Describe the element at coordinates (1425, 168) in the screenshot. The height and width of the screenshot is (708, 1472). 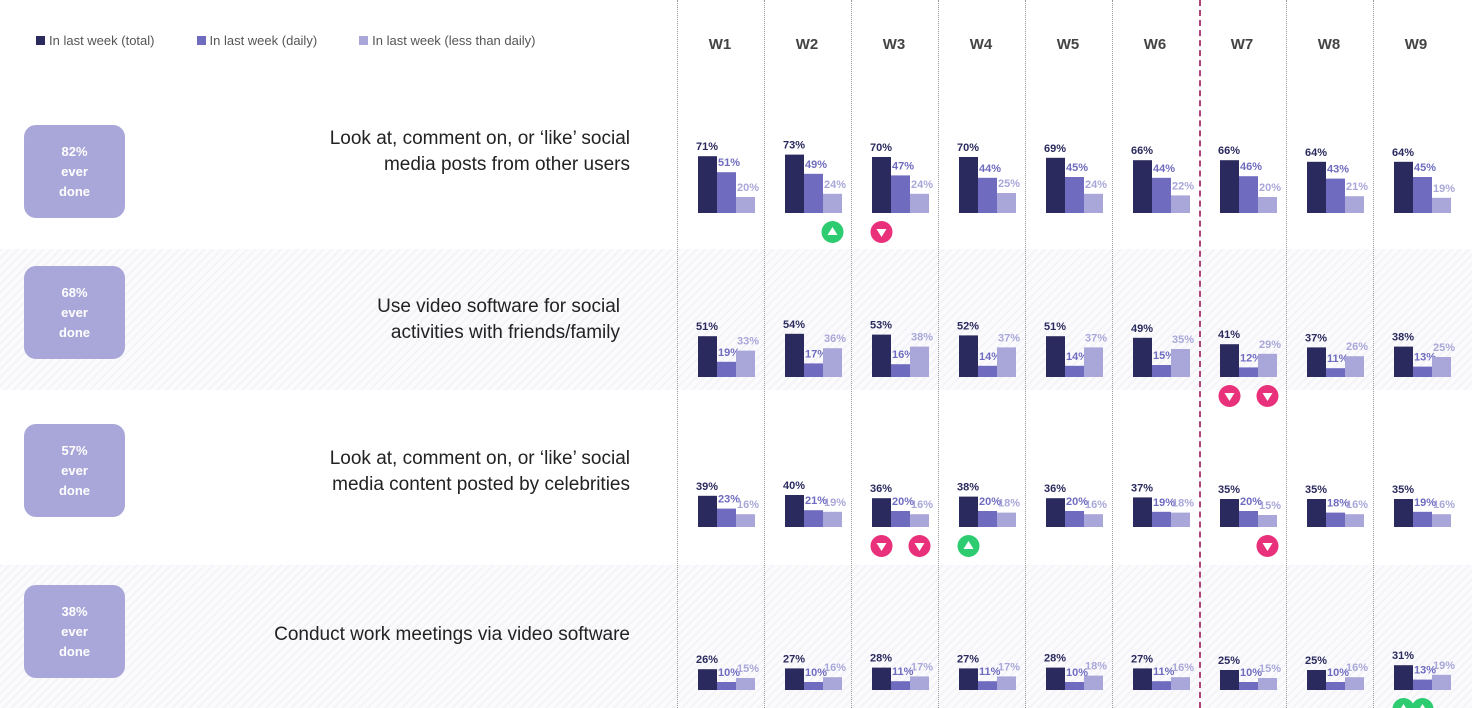
I see `data-label-daily: 45%` at that location.